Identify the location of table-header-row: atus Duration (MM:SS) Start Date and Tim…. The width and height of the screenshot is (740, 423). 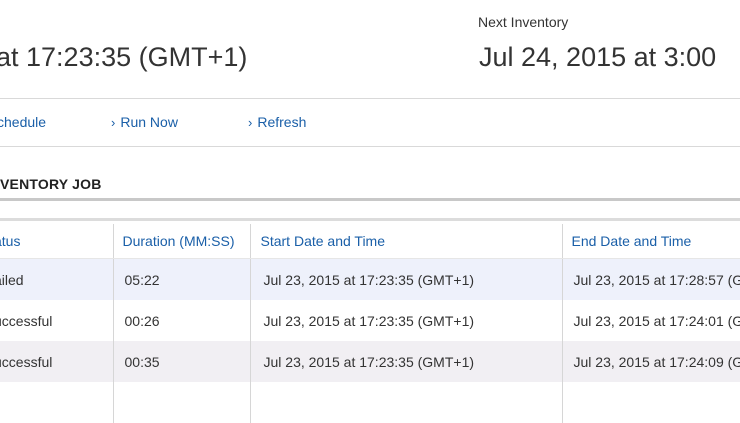
(370, 241).